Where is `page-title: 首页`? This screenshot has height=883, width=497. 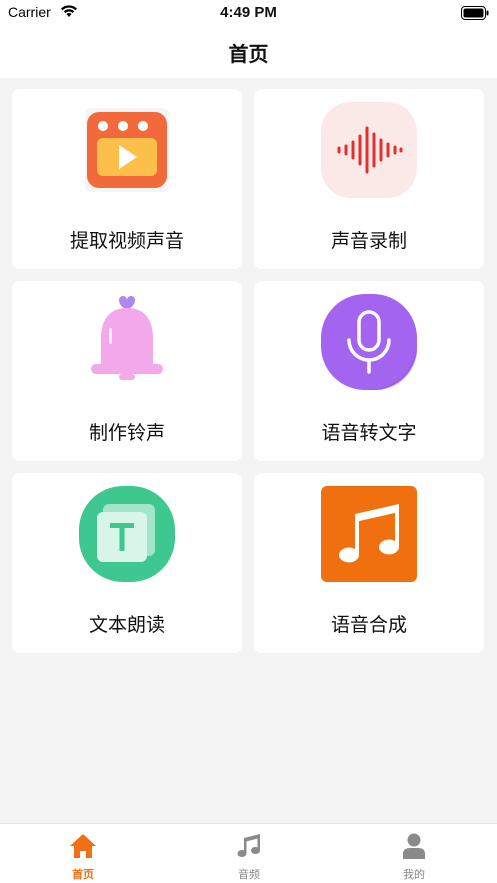
page-title: 首页 is located at coordinates (248, 54).